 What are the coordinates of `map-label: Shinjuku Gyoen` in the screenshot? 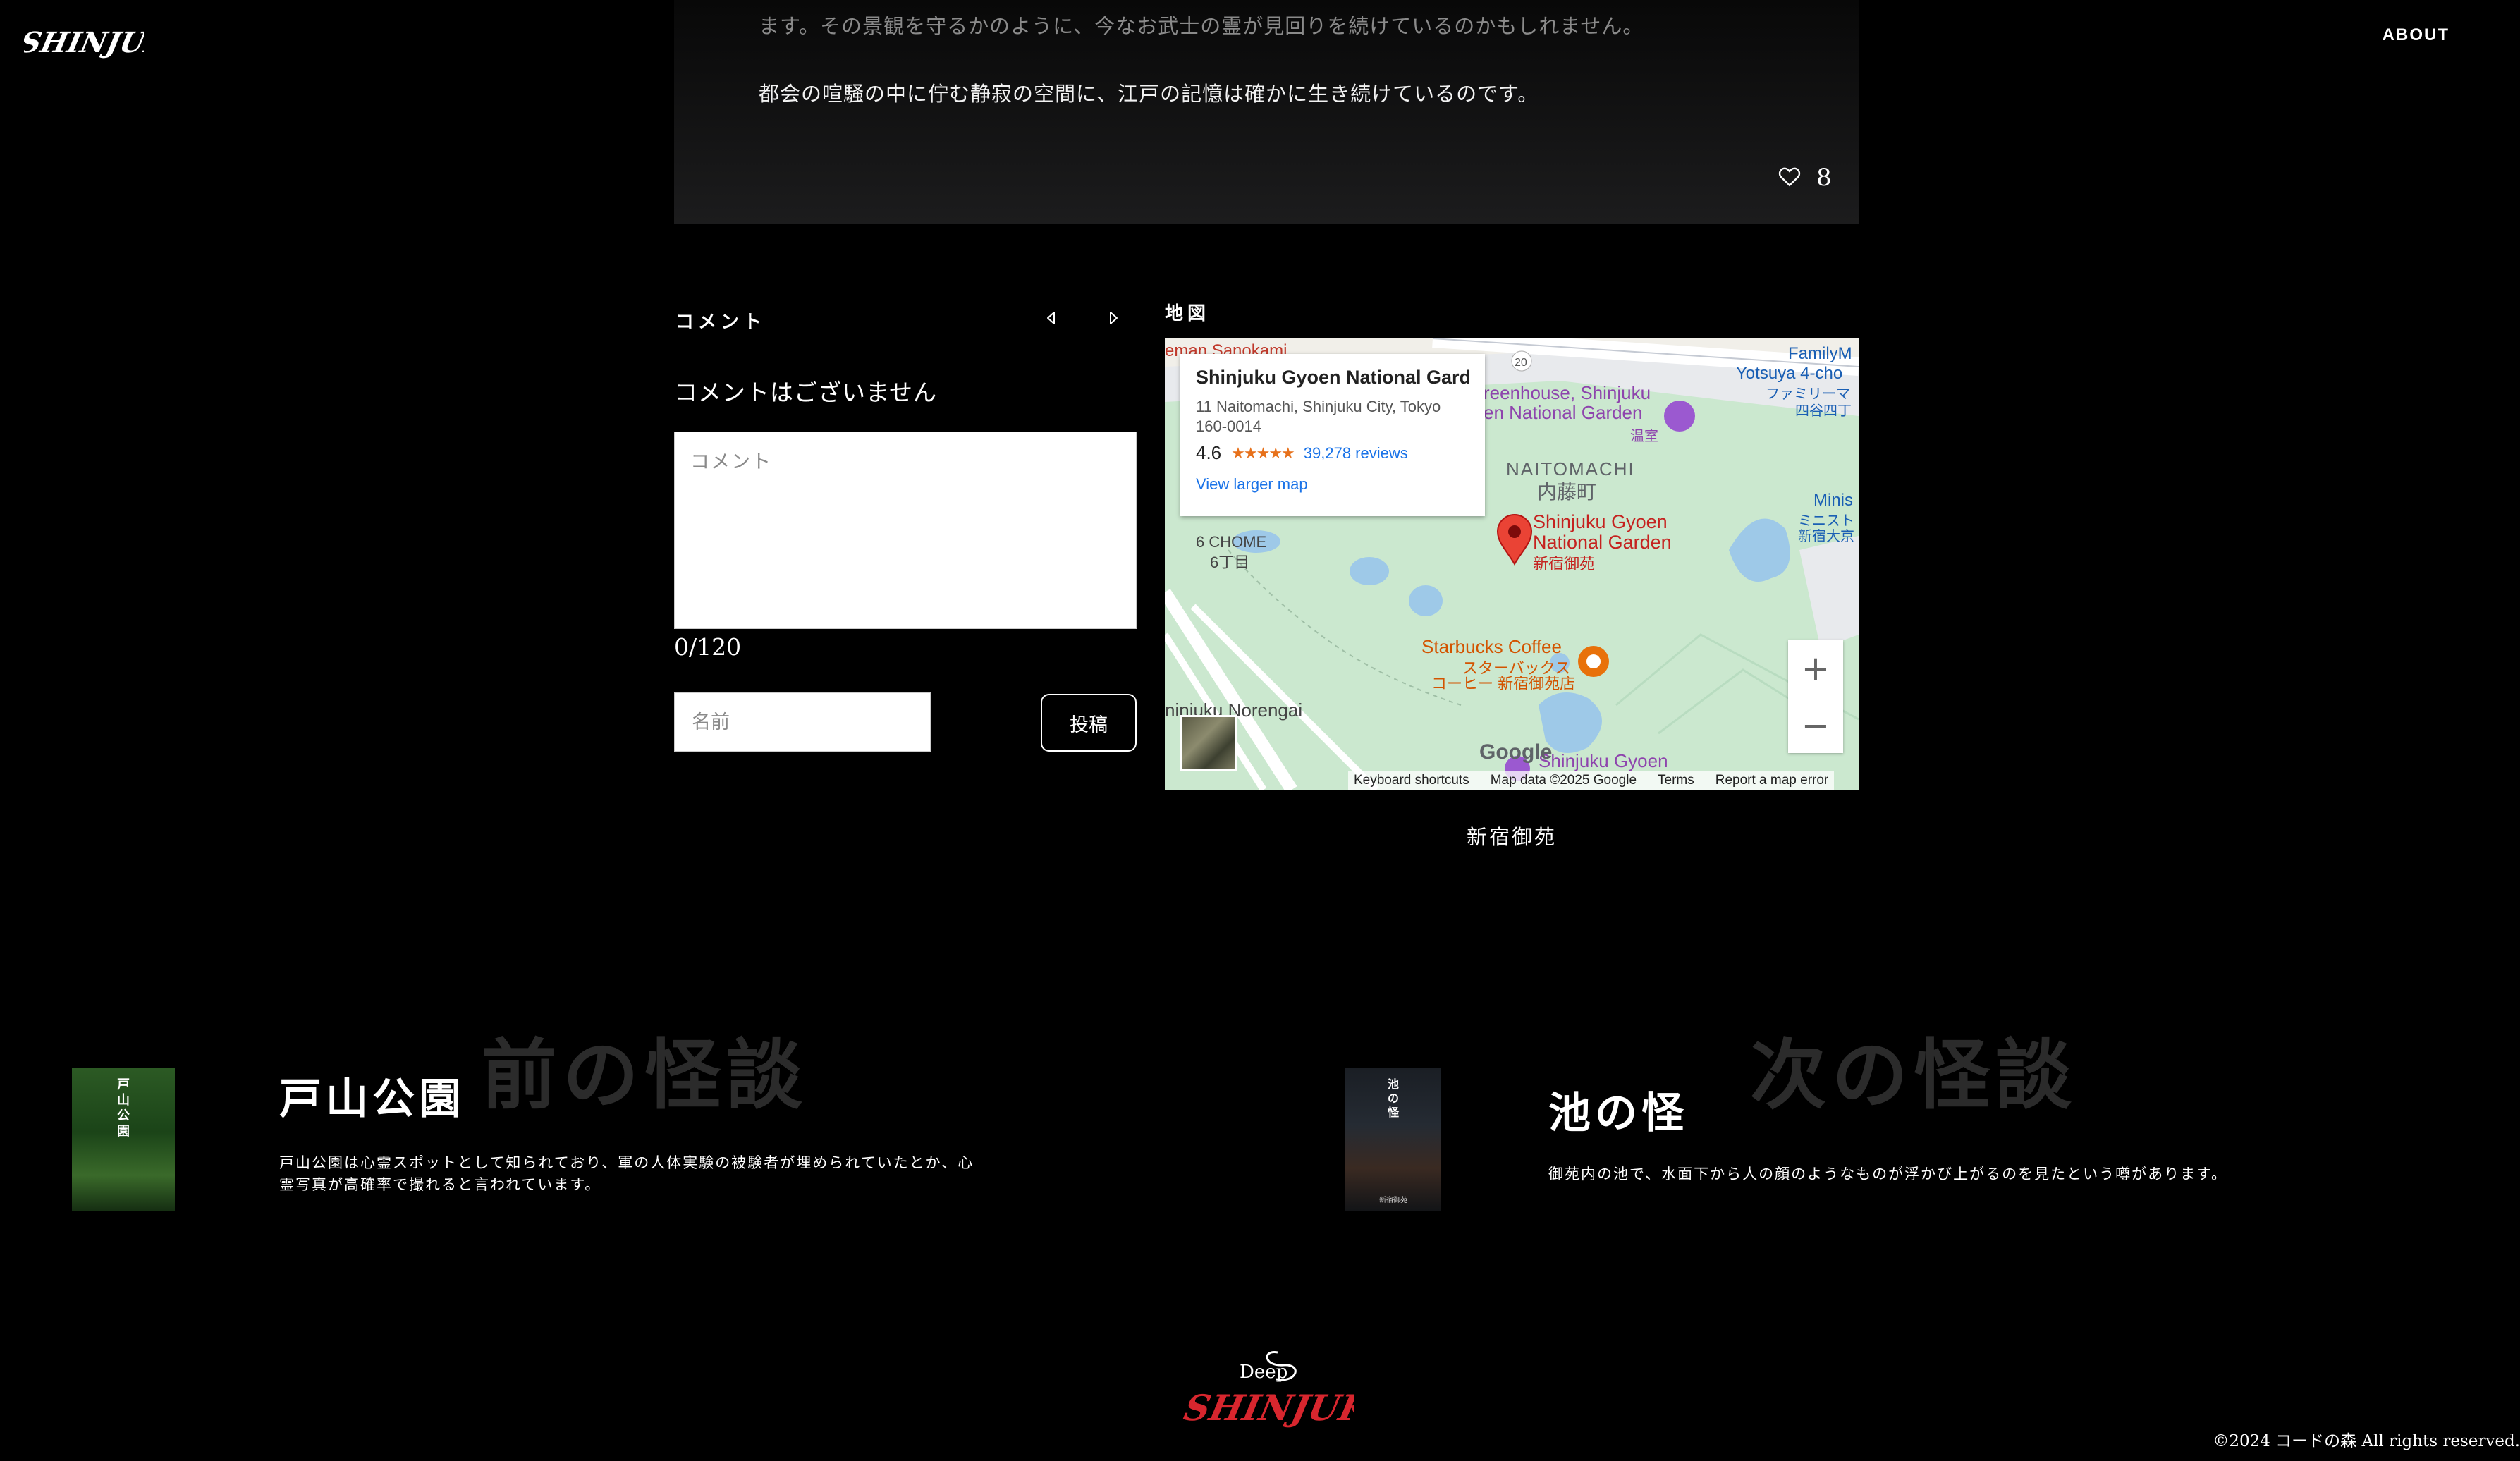 It's located at (1603, 760).